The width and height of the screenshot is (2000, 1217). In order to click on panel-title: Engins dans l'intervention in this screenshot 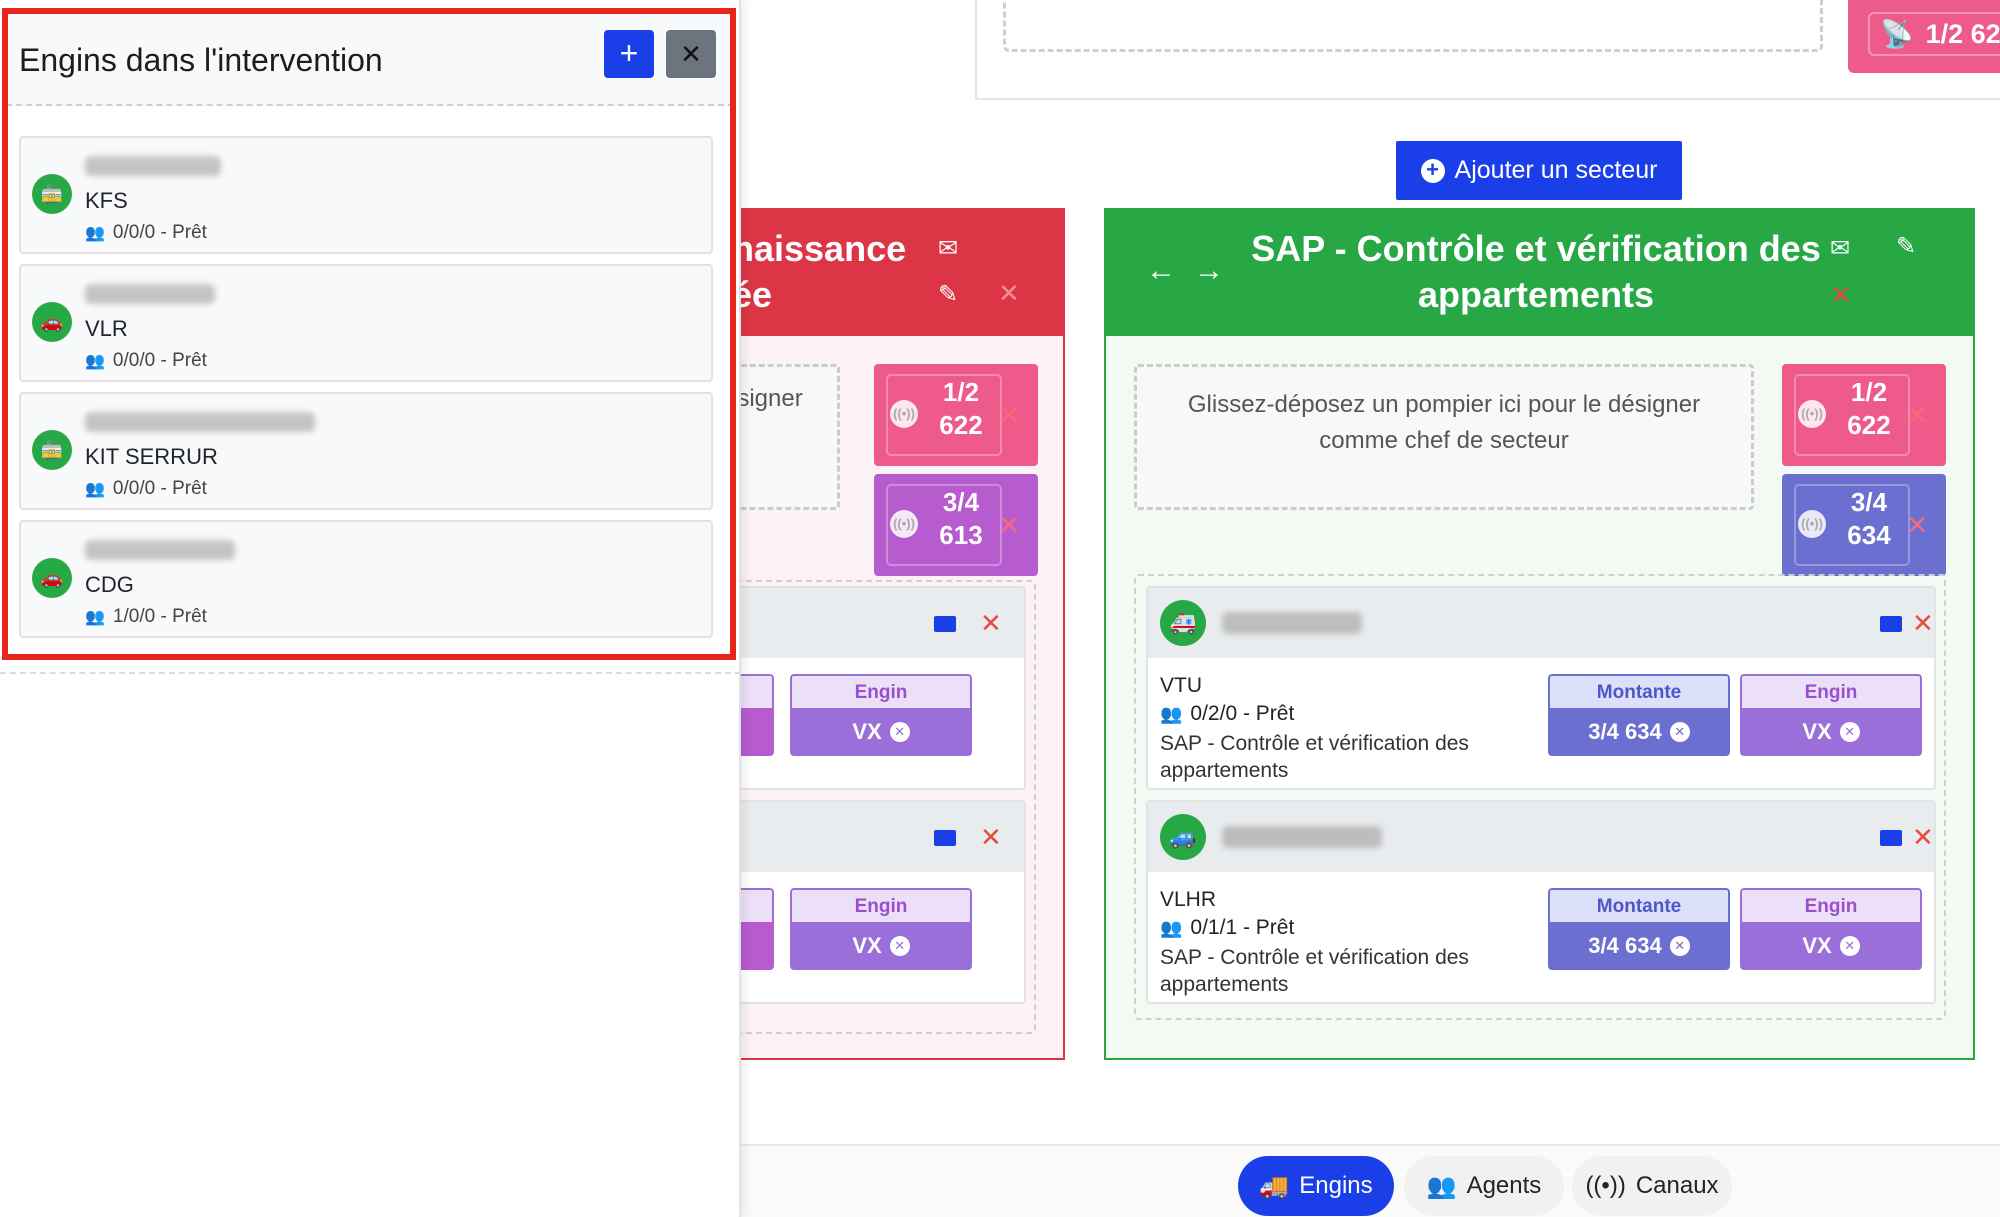, I will do `click(201, 60)`.